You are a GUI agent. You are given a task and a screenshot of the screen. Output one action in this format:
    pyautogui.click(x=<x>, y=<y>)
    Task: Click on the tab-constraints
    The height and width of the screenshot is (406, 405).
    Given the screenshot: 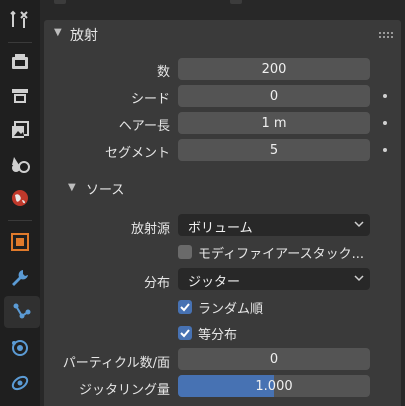 What is the action you would take?
    pyautogui.click(x=20, y=382)
    